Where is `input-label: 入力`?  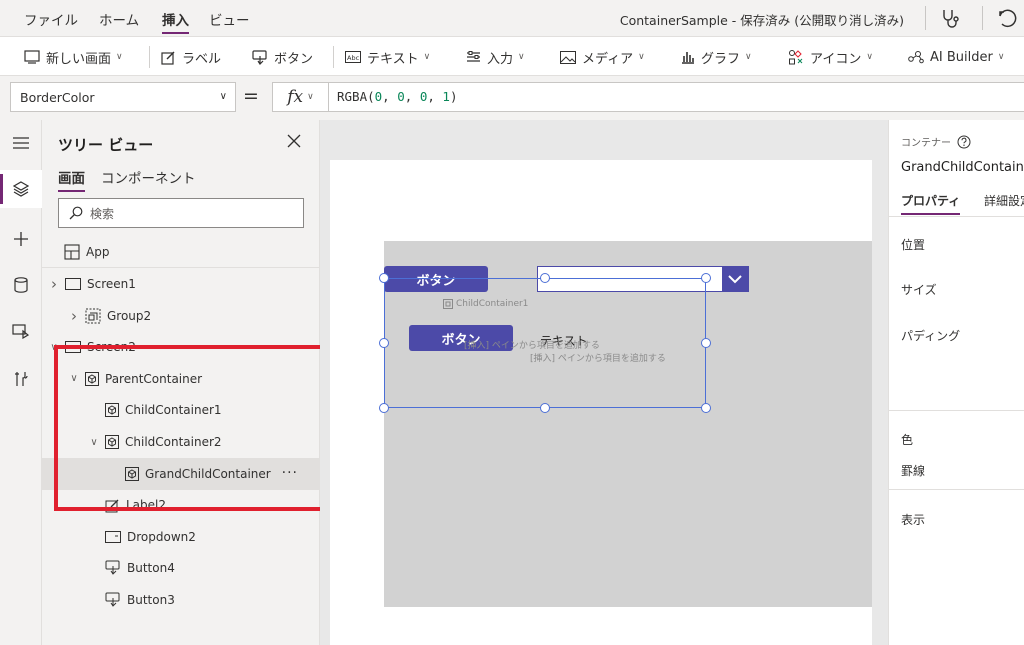 input-label: 入力 is located at coordinates (500, 59).